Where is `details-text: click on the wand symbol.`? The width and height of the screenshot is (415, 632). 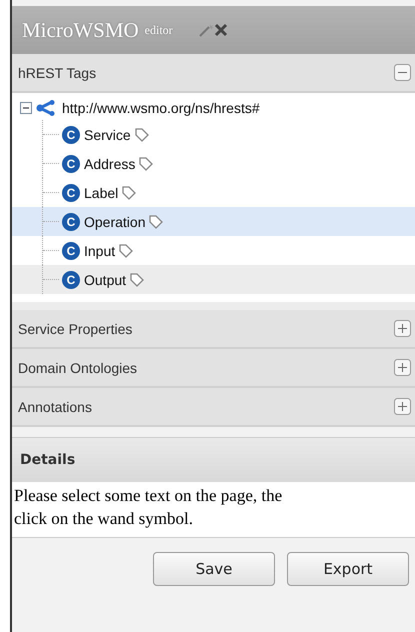 details-text: click on the wand symbol. is located at coordinates (103, 519).